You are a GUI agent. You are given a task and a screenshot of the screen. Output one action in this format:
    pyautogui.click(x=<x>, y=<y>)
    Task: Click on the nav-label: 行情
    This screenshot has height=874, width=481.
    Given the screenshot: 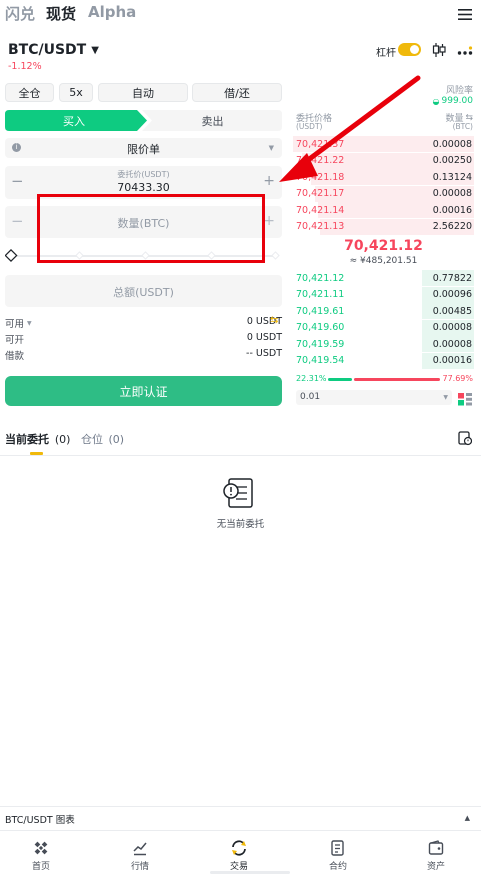 What is the action you would take?
    pyautogui.click(x=139, y=867)
    